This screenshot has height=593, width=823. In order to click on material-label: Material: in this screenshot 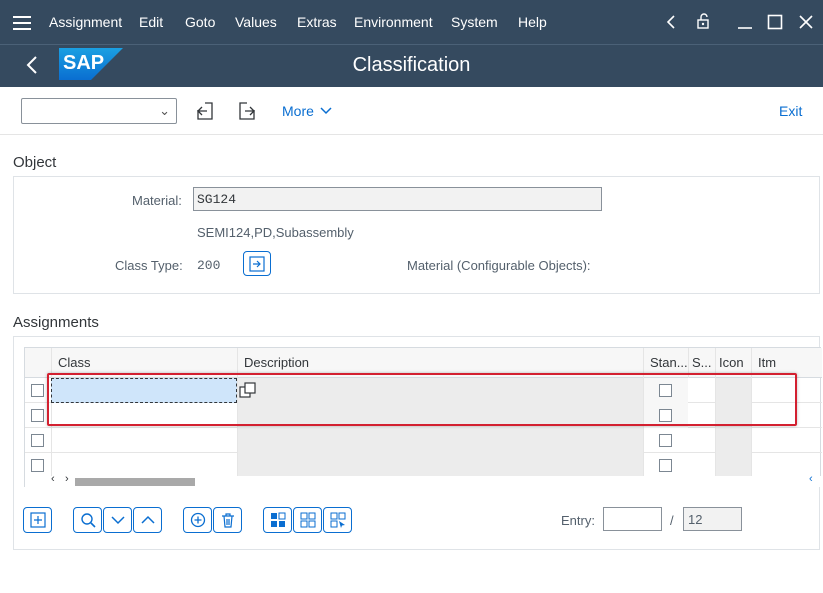, I will do `click(157, 200)`.